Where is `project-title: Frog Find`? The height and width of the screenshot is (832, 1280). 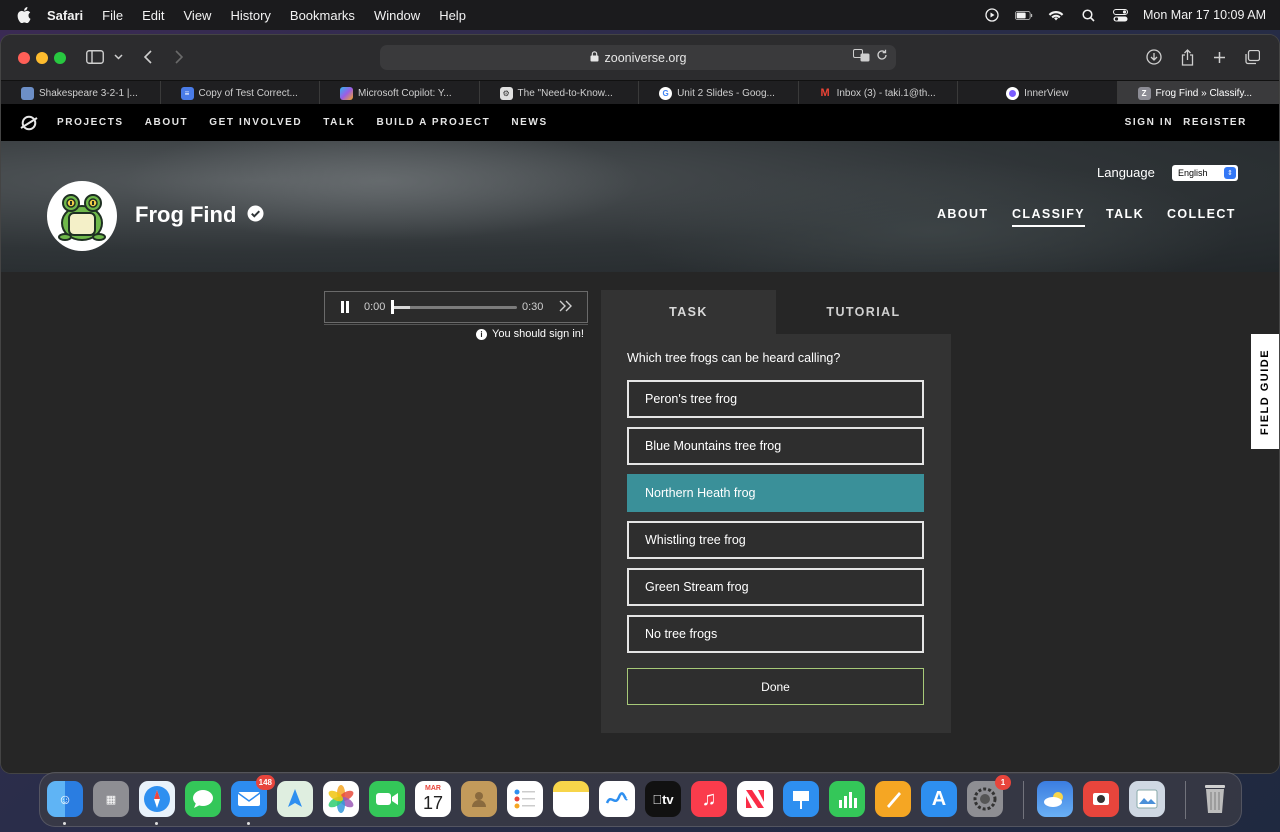 project-title: Frog Find is located at coordinates (185, 215).